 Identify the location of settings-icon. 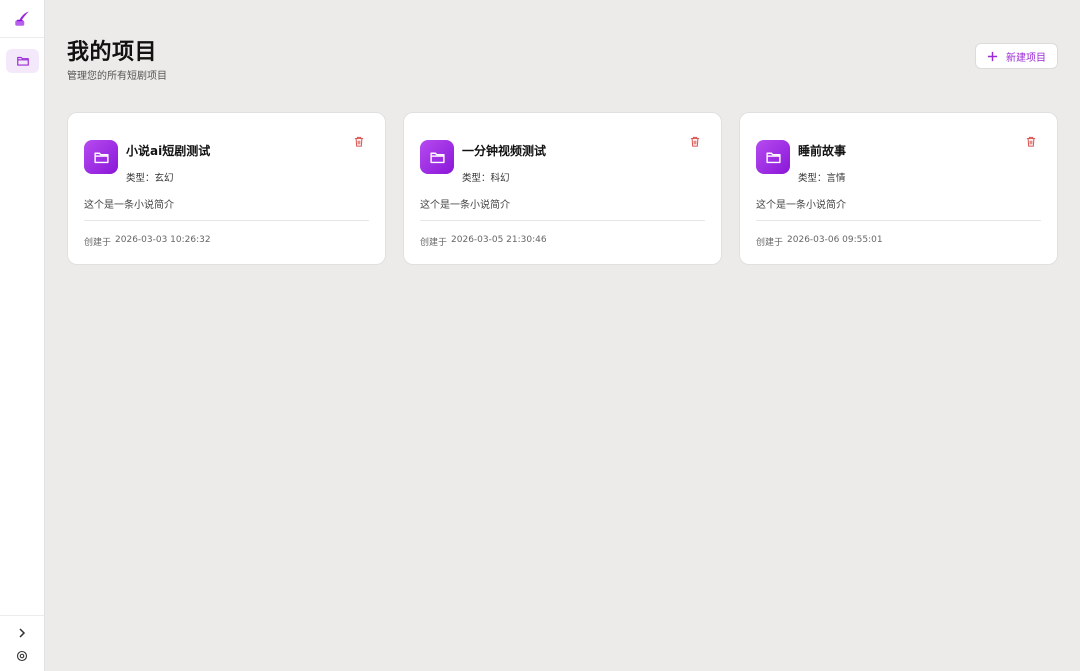
(22, 656).